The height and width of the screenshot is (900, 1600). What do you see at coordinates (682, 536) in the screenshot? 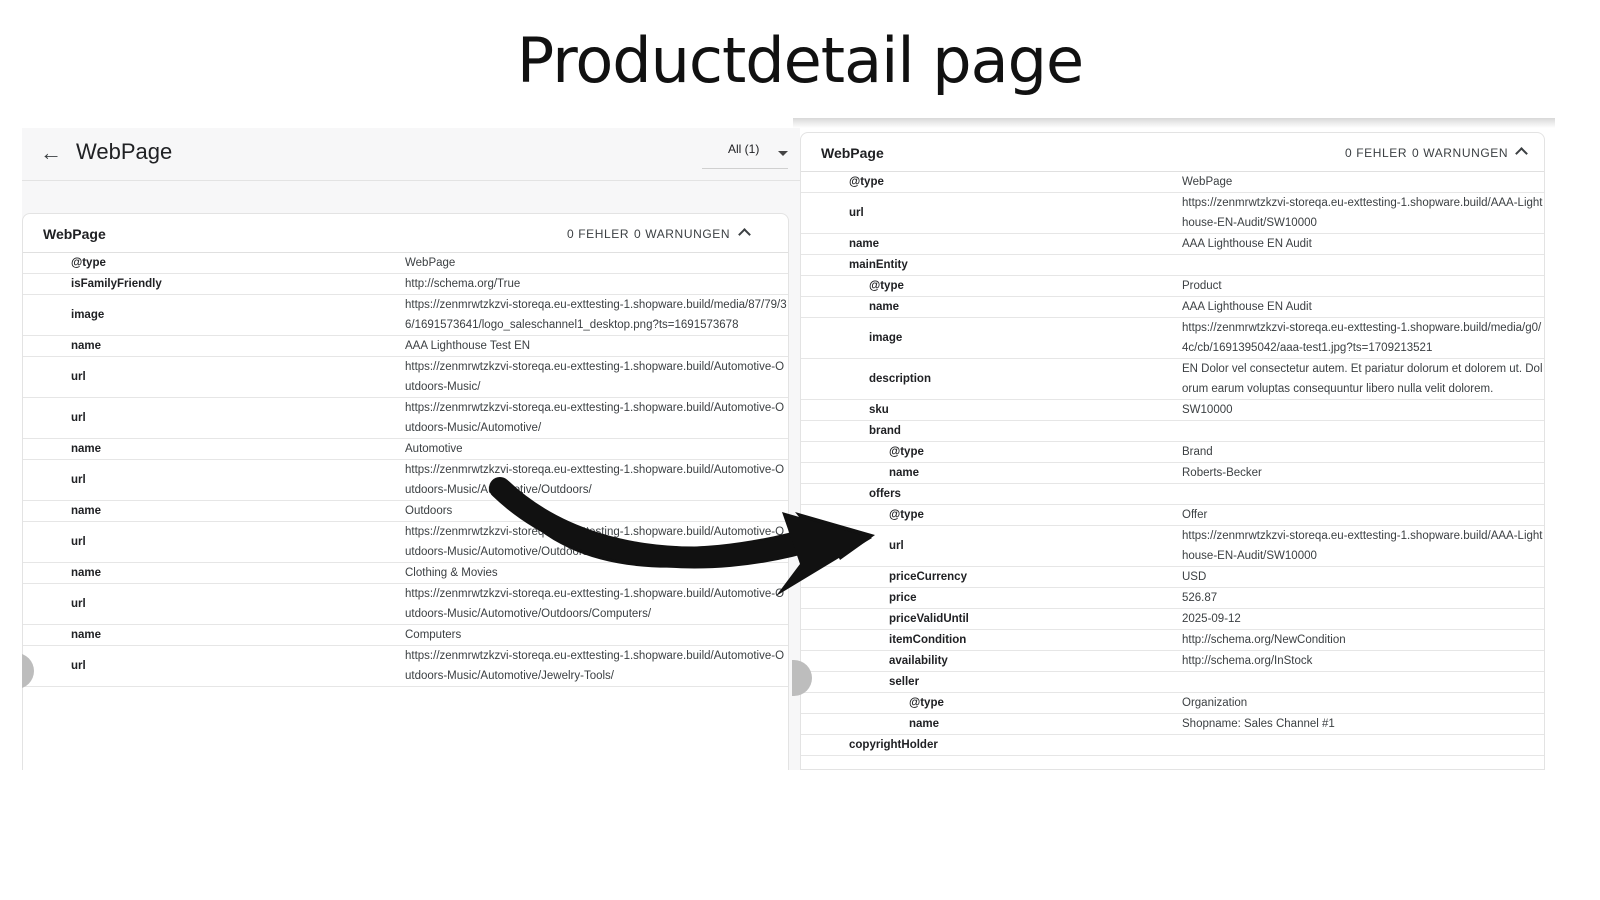
I see `curved-arrow-icon` at bounding box center [682, 536].